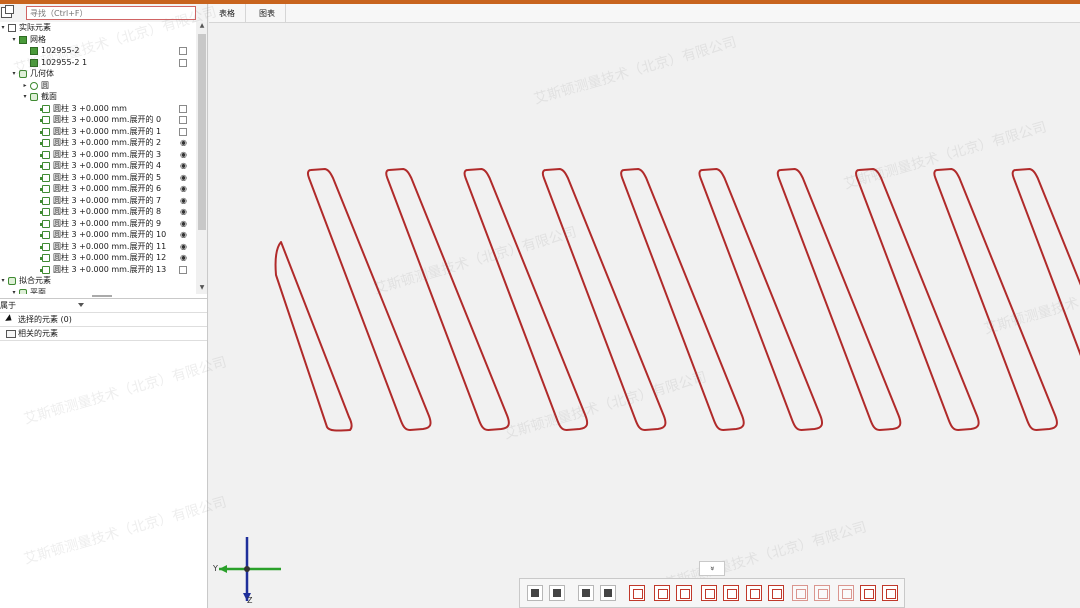  I want to click on view-icon, so click(535, 593).